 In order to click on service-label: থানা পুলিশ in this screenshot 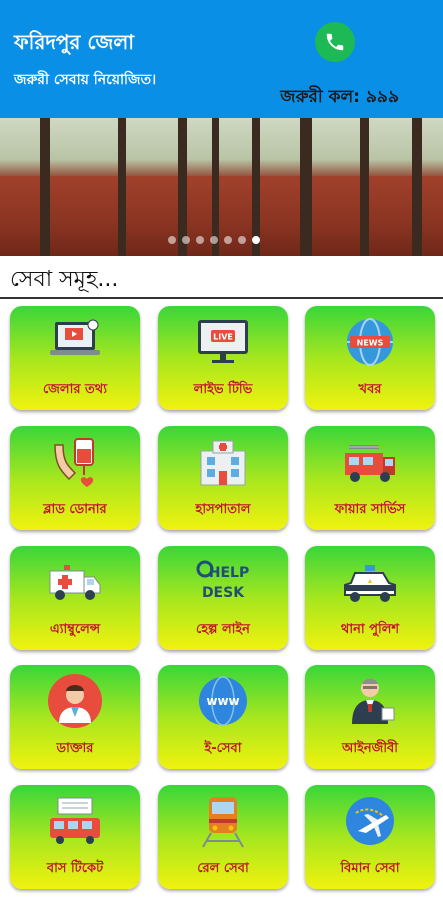, I will do `click(370, 629)`.